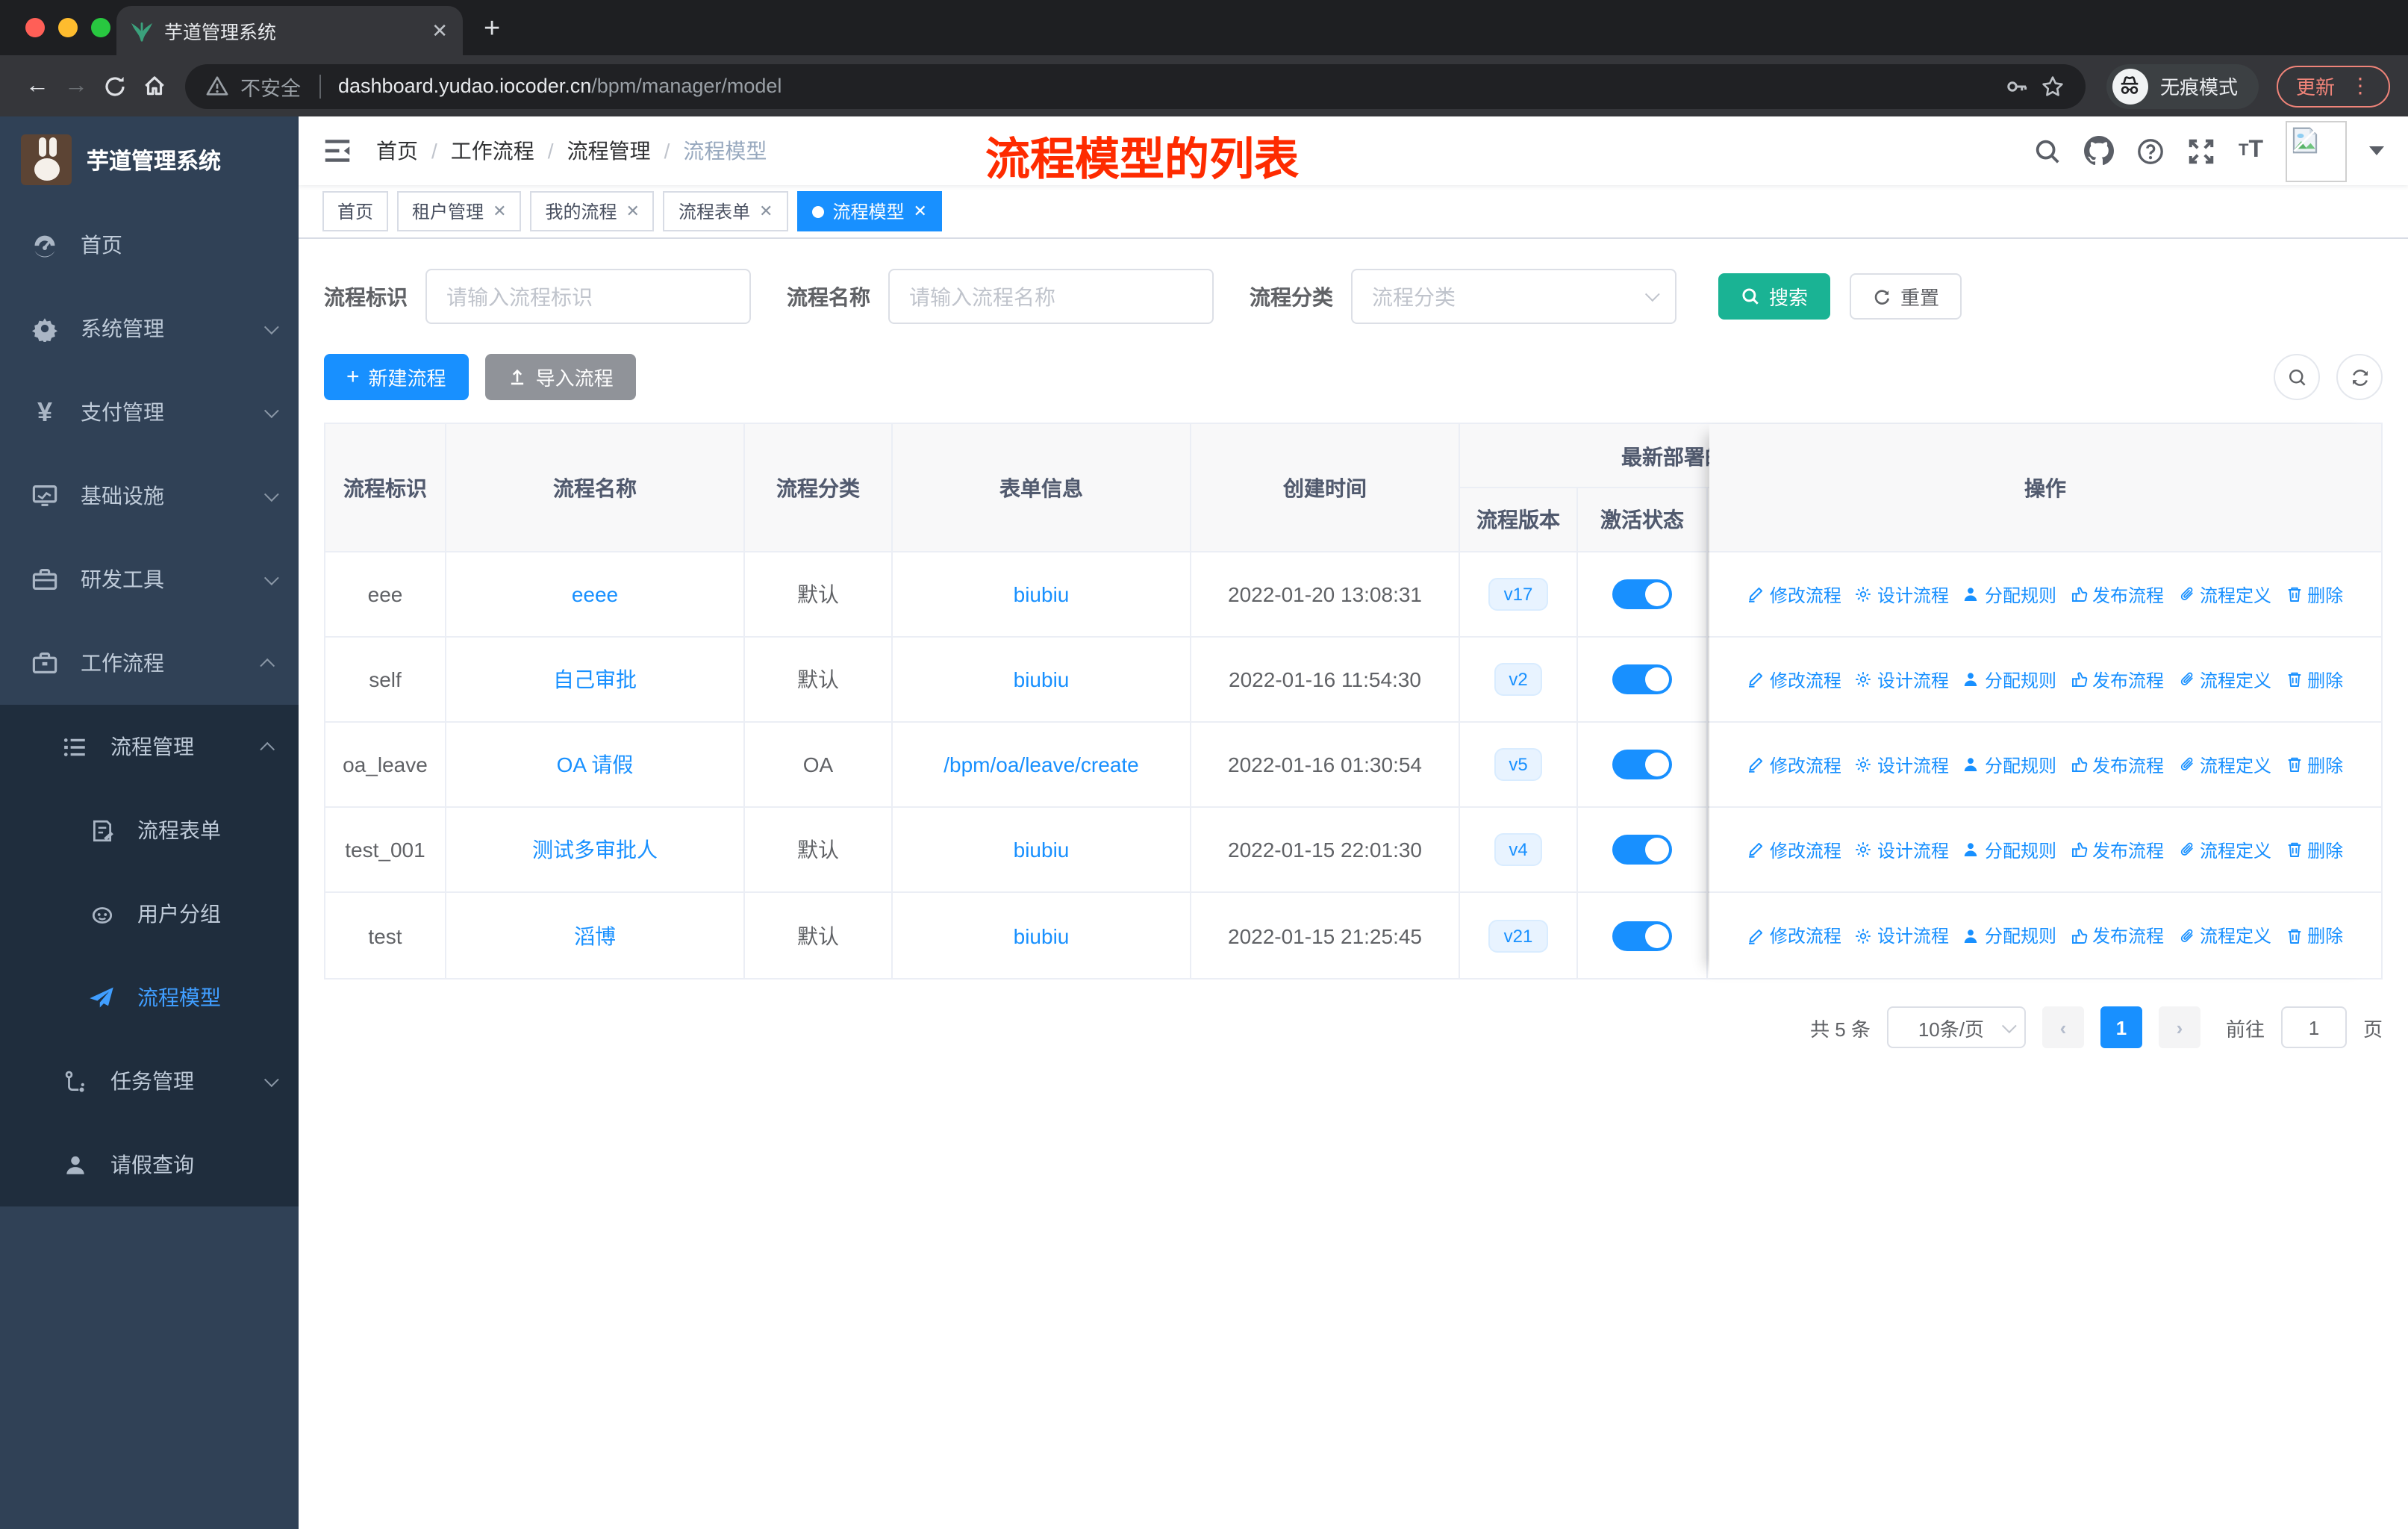  I want to click on back-button: ←, so click(37, 85).